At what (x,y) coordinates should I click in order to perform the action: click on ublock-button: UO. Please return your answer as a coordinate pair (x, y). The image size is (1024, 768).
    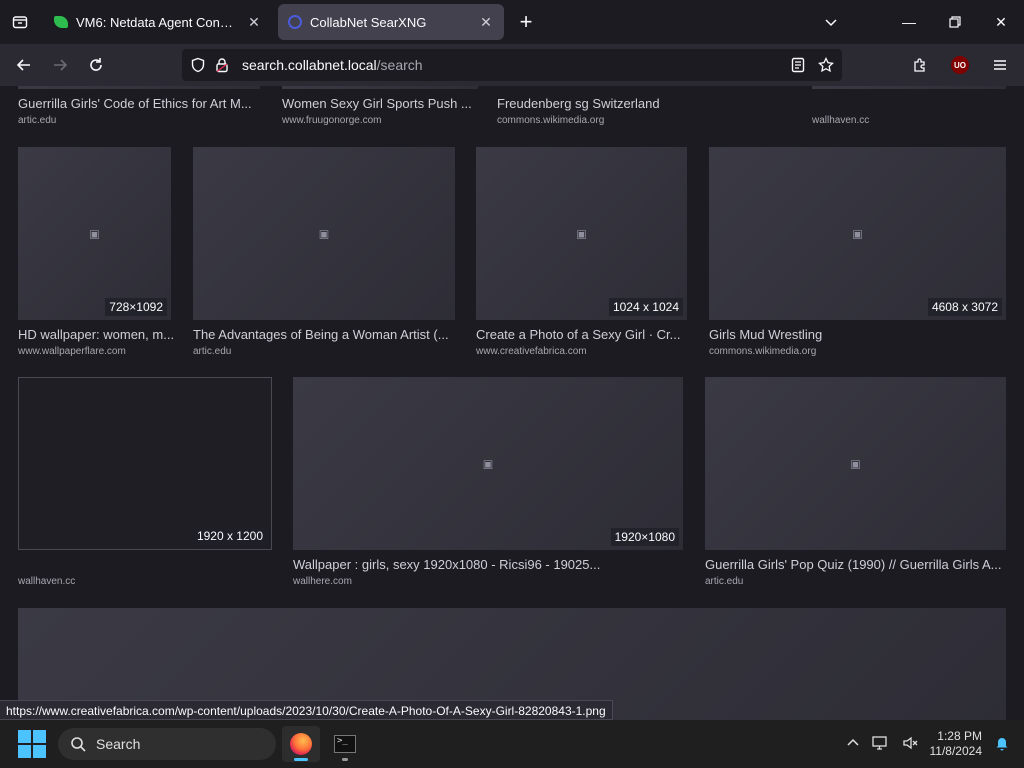
    Looking at the image, I should click on (960, 65).